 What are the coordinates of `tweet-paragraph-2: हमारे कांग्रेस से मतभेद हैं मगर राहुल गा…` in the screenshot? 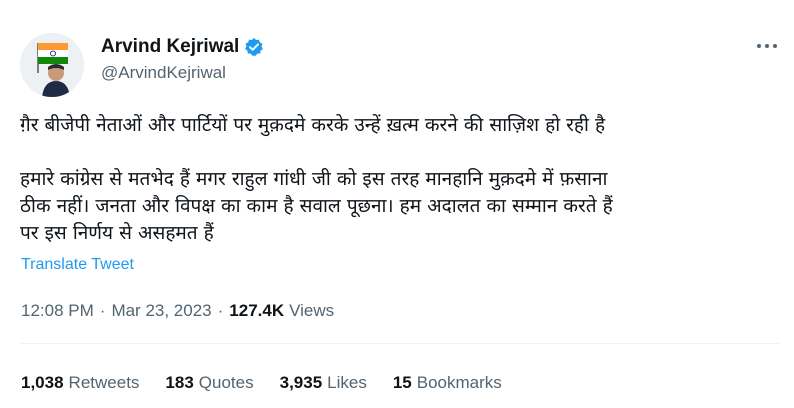 It's located at (316, 206).